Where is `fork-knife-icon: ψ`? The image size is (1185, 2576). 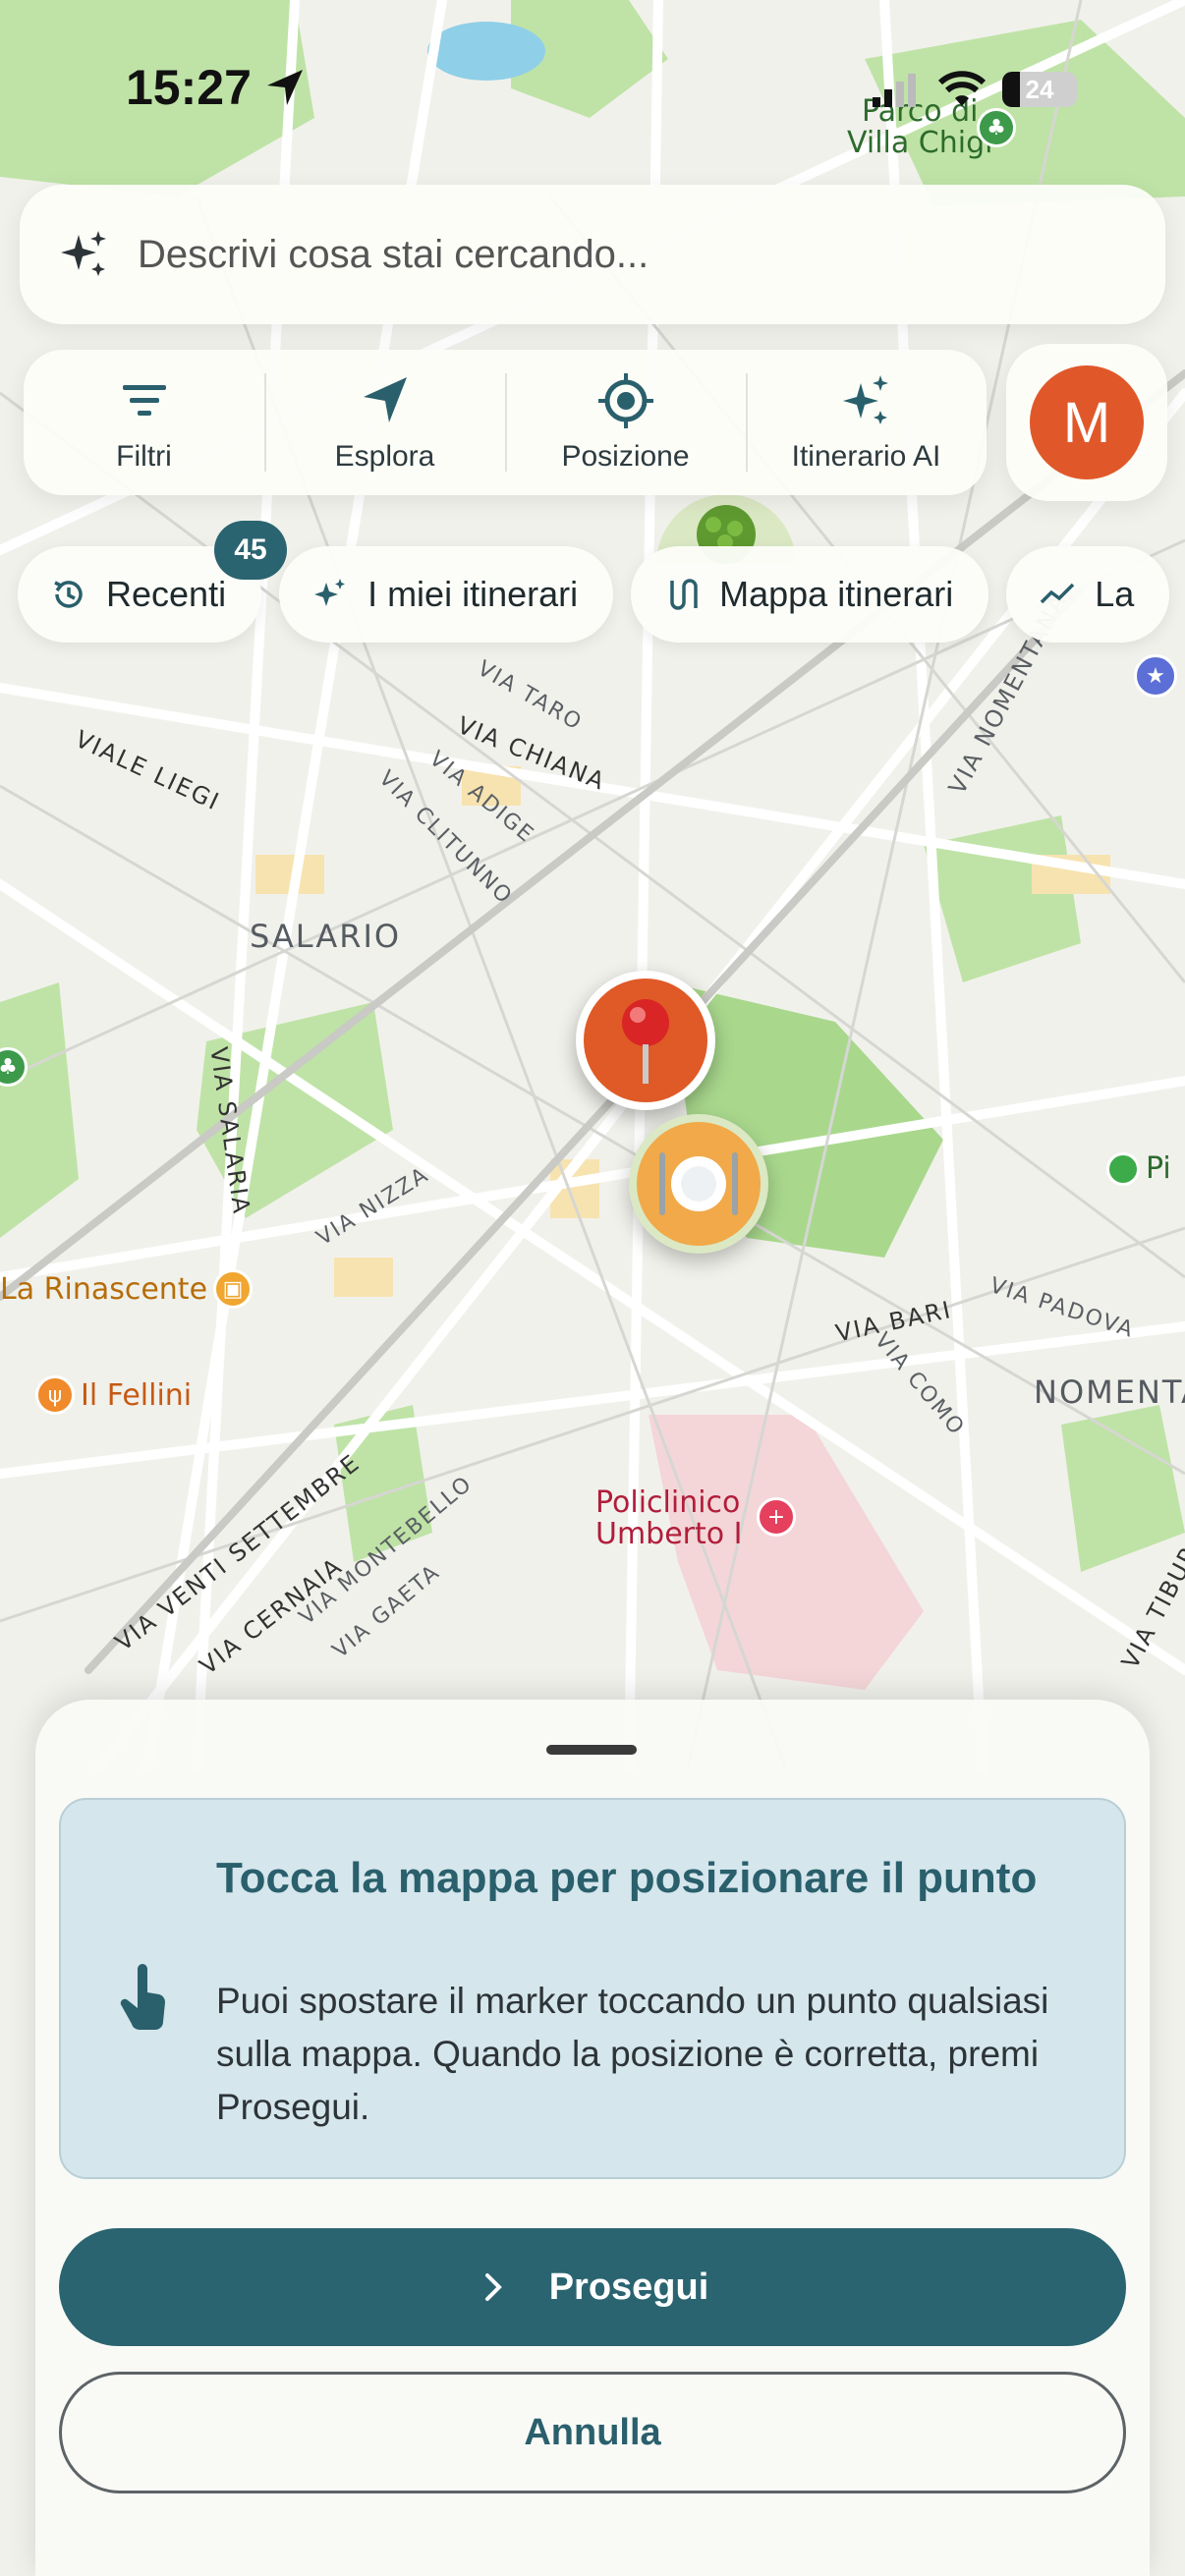
fork-knife-icon: ψ is located at coordinates (55, 1395).